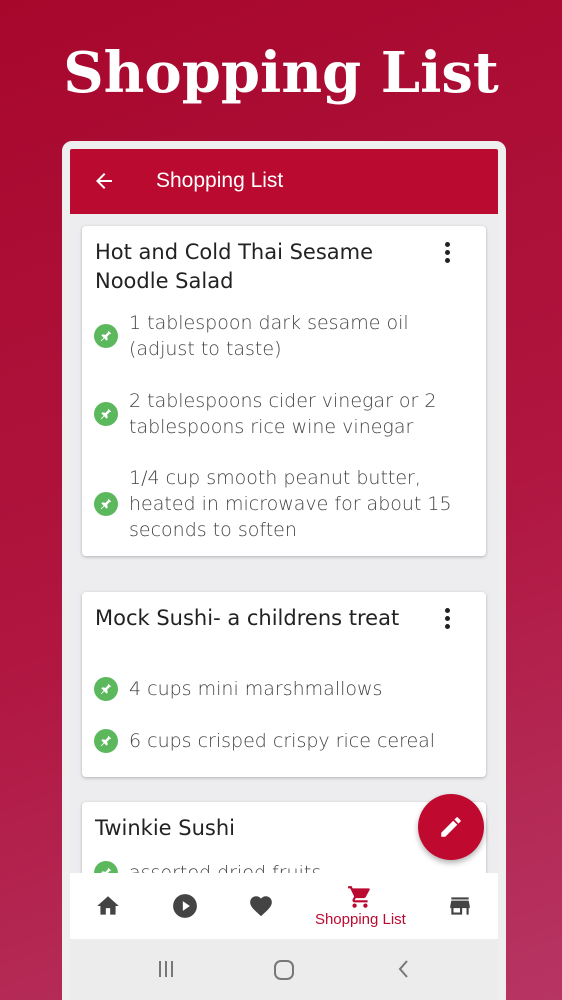 The height and width of the screenshot is (1000, 562). I want to click on recipe-title: Mock Sushi- a childrens treat, so click(247, 618).